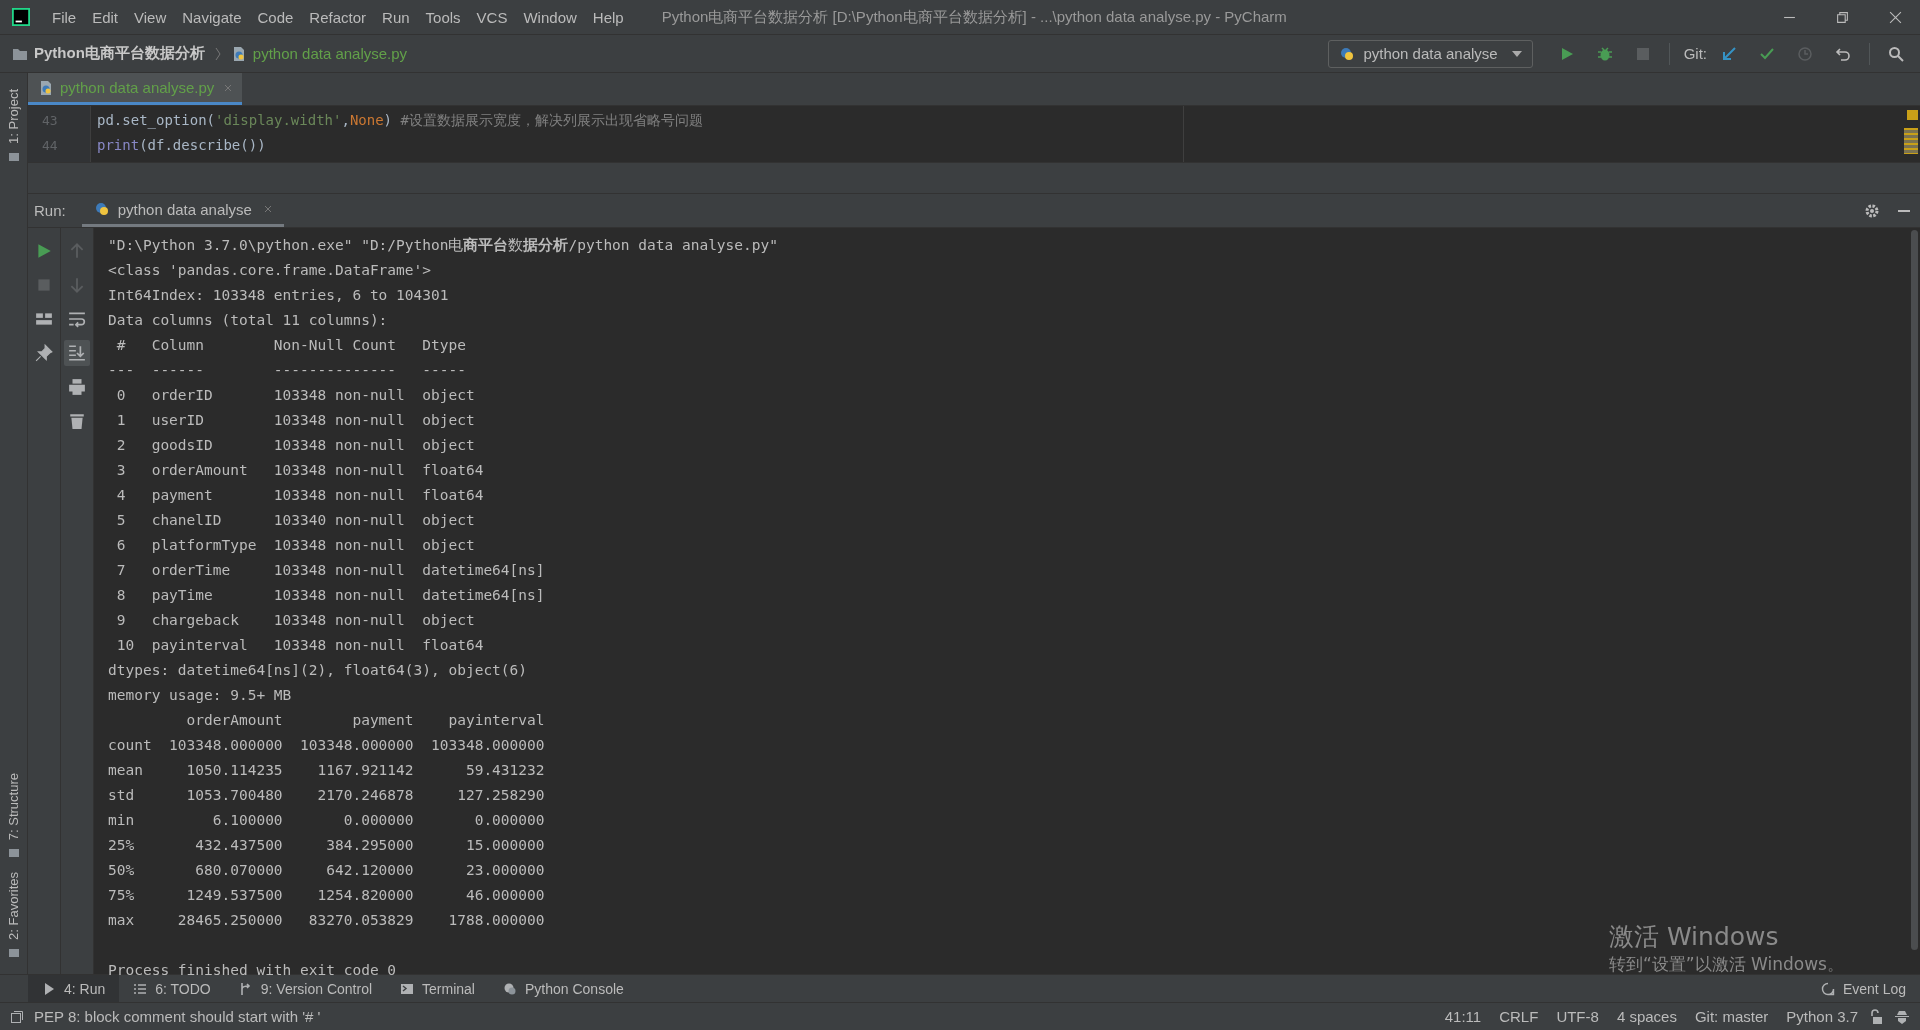 This screenshot has height=1030, width=1920. Describe the element at coordinates (295, 545) in the screenshot. I see `console-line: 6 platformType 103348 non-null object` at that location.